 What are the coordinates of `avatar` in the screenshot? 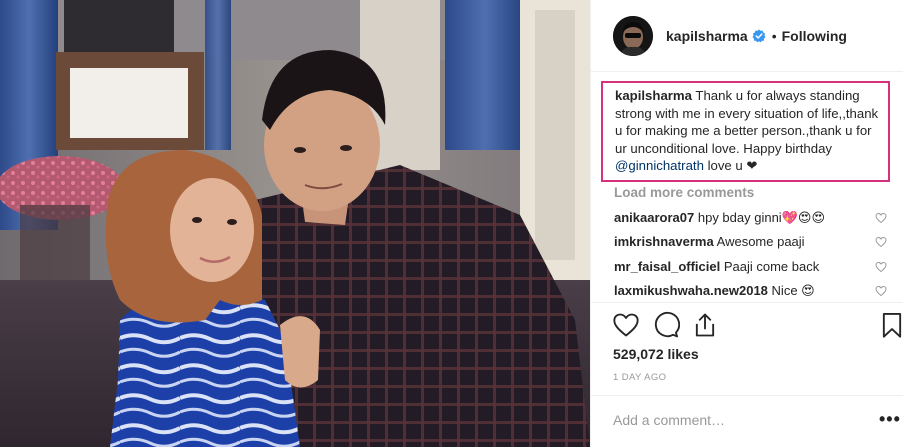 It's located at (633, 35).